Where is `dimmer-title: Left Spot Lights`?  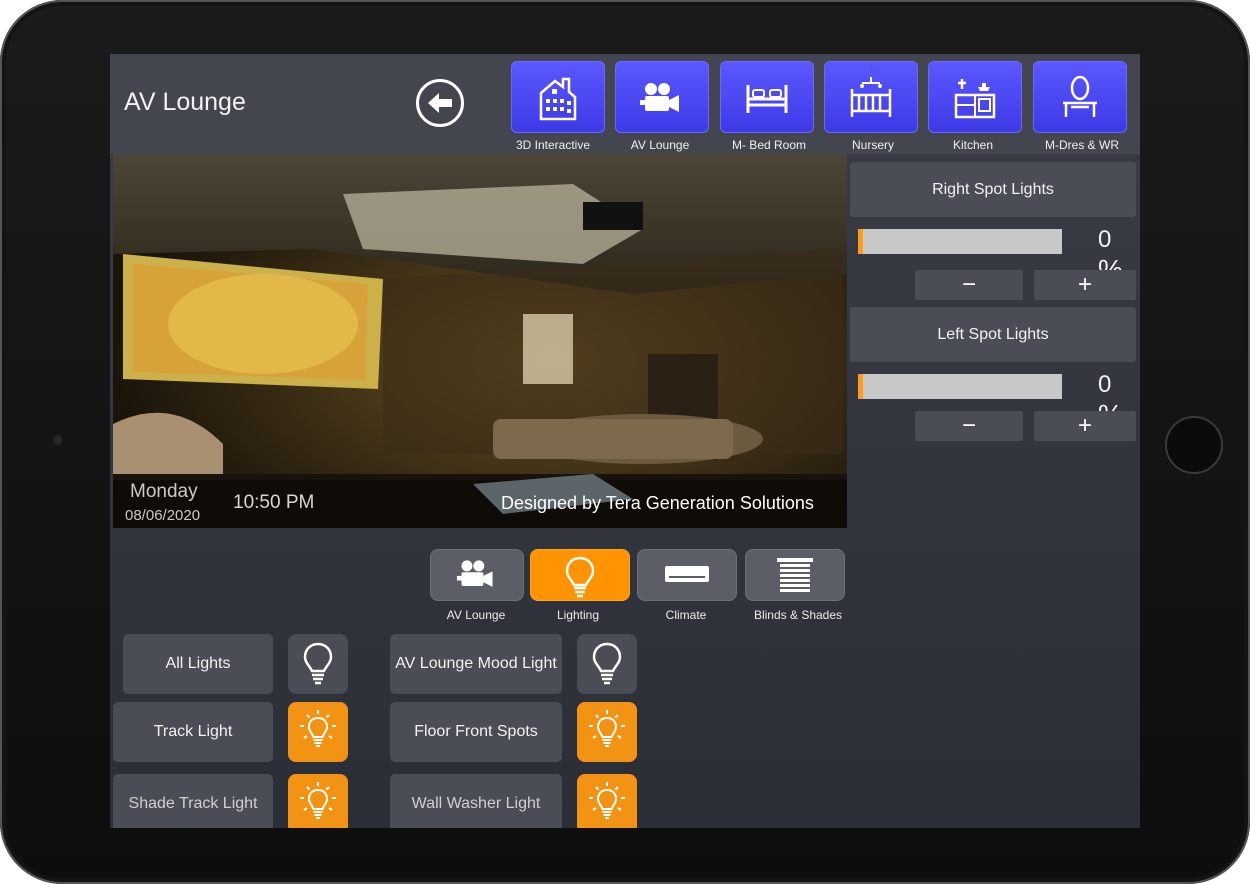 dimmer-title: Left Spot Lights is located at coordinates (993, 334).